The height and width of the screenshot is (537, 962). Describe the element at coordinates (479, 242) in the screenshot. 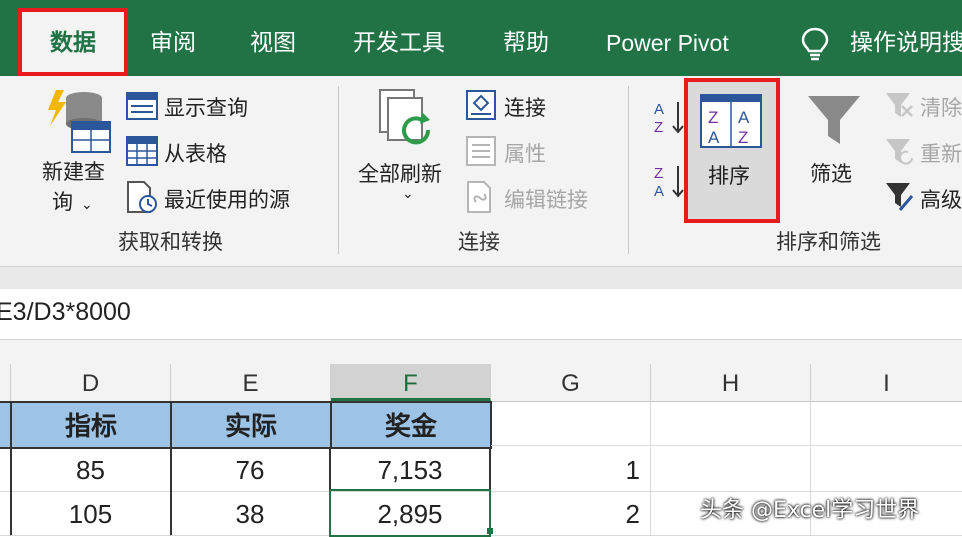

I see `group-label-connections: 连接` at that location.